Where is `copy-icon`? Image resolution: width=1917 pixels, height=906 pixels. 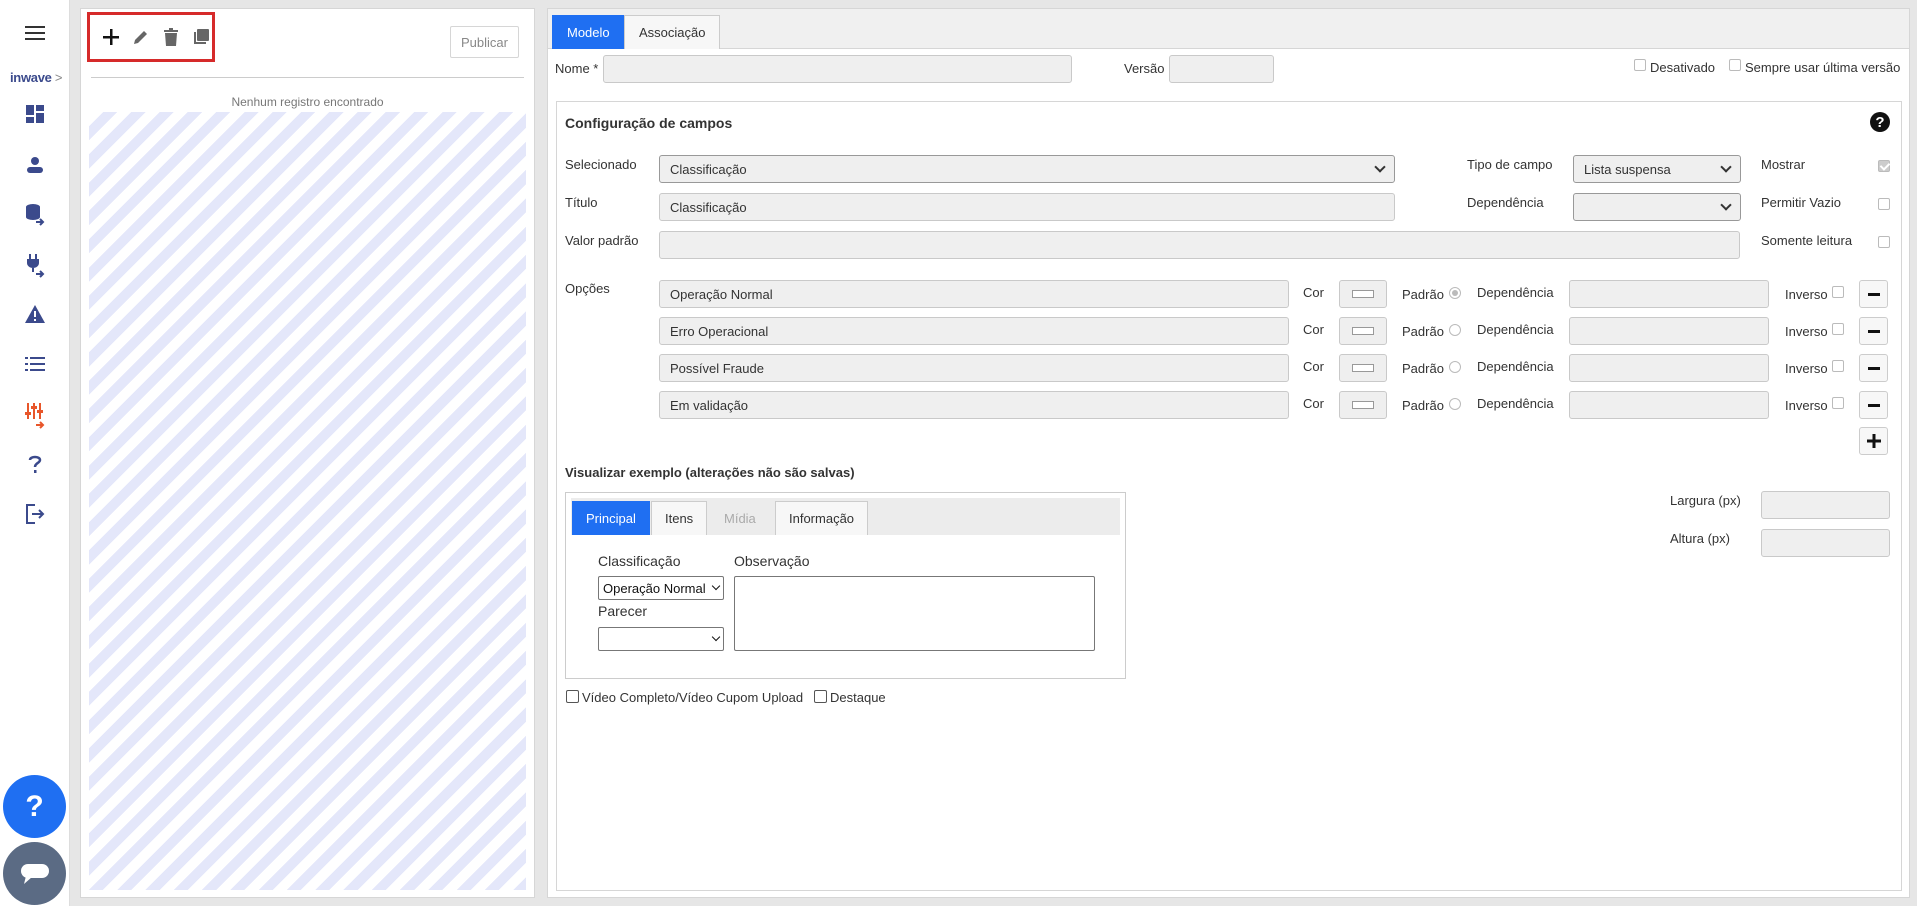
copy-icon is located at coordinates (201, 36).